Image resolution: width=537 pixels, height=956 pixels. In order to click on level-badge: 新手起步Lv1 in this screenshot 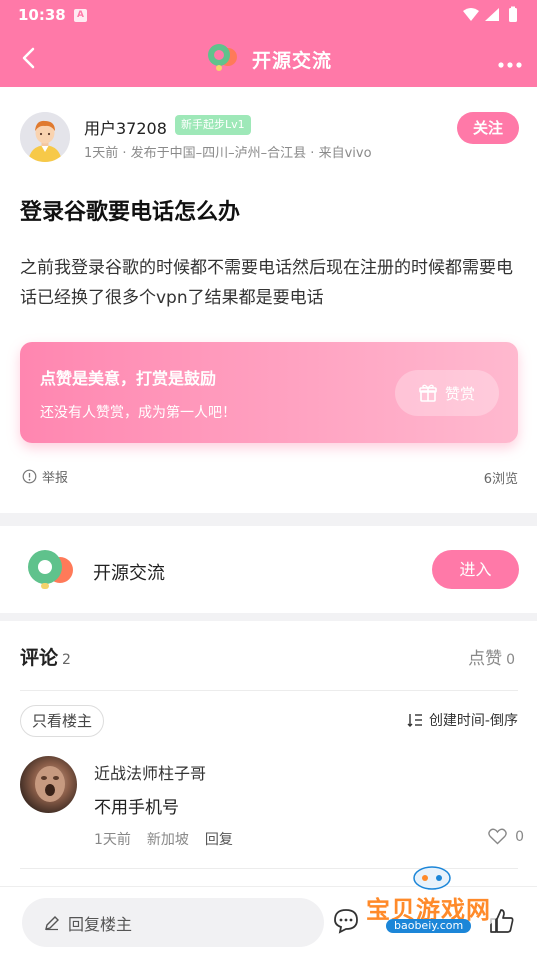, I will do `click(213, 125)`.